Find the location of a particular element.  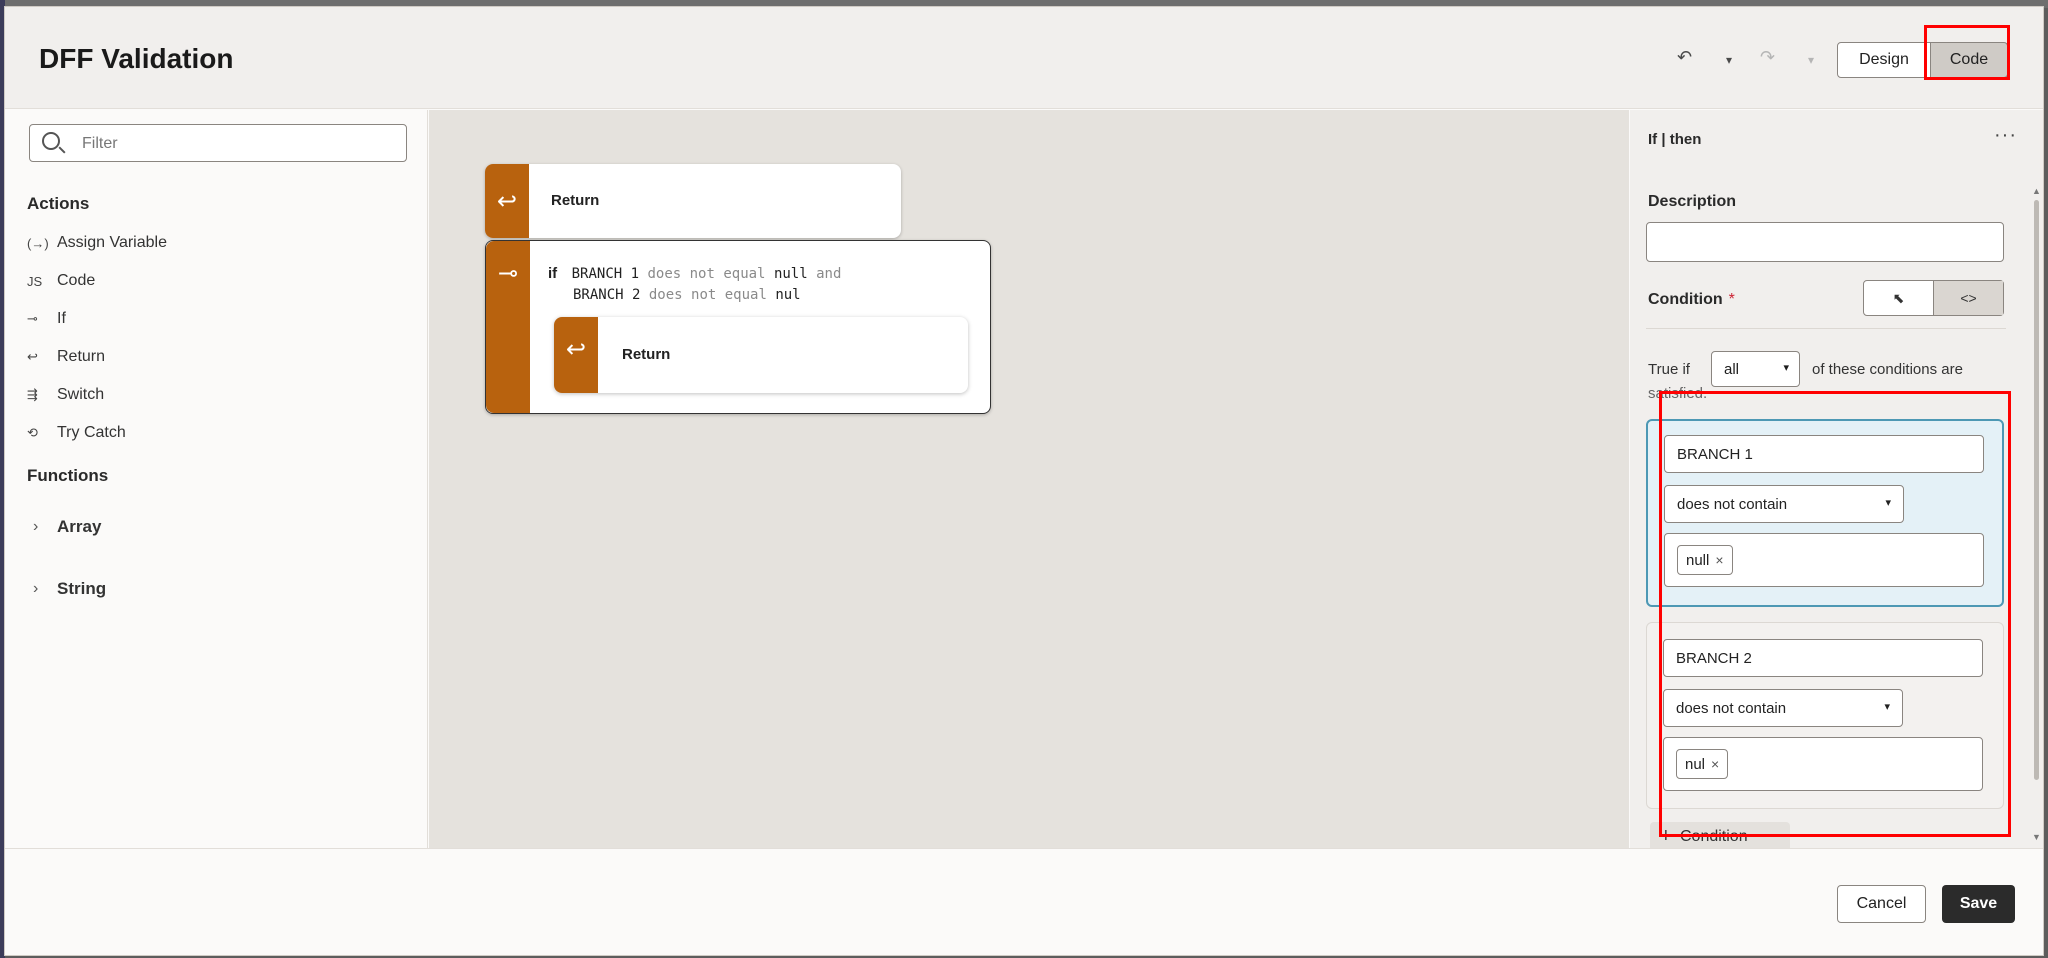

condition-label: Condition * is located at coordinates (1691, 300).